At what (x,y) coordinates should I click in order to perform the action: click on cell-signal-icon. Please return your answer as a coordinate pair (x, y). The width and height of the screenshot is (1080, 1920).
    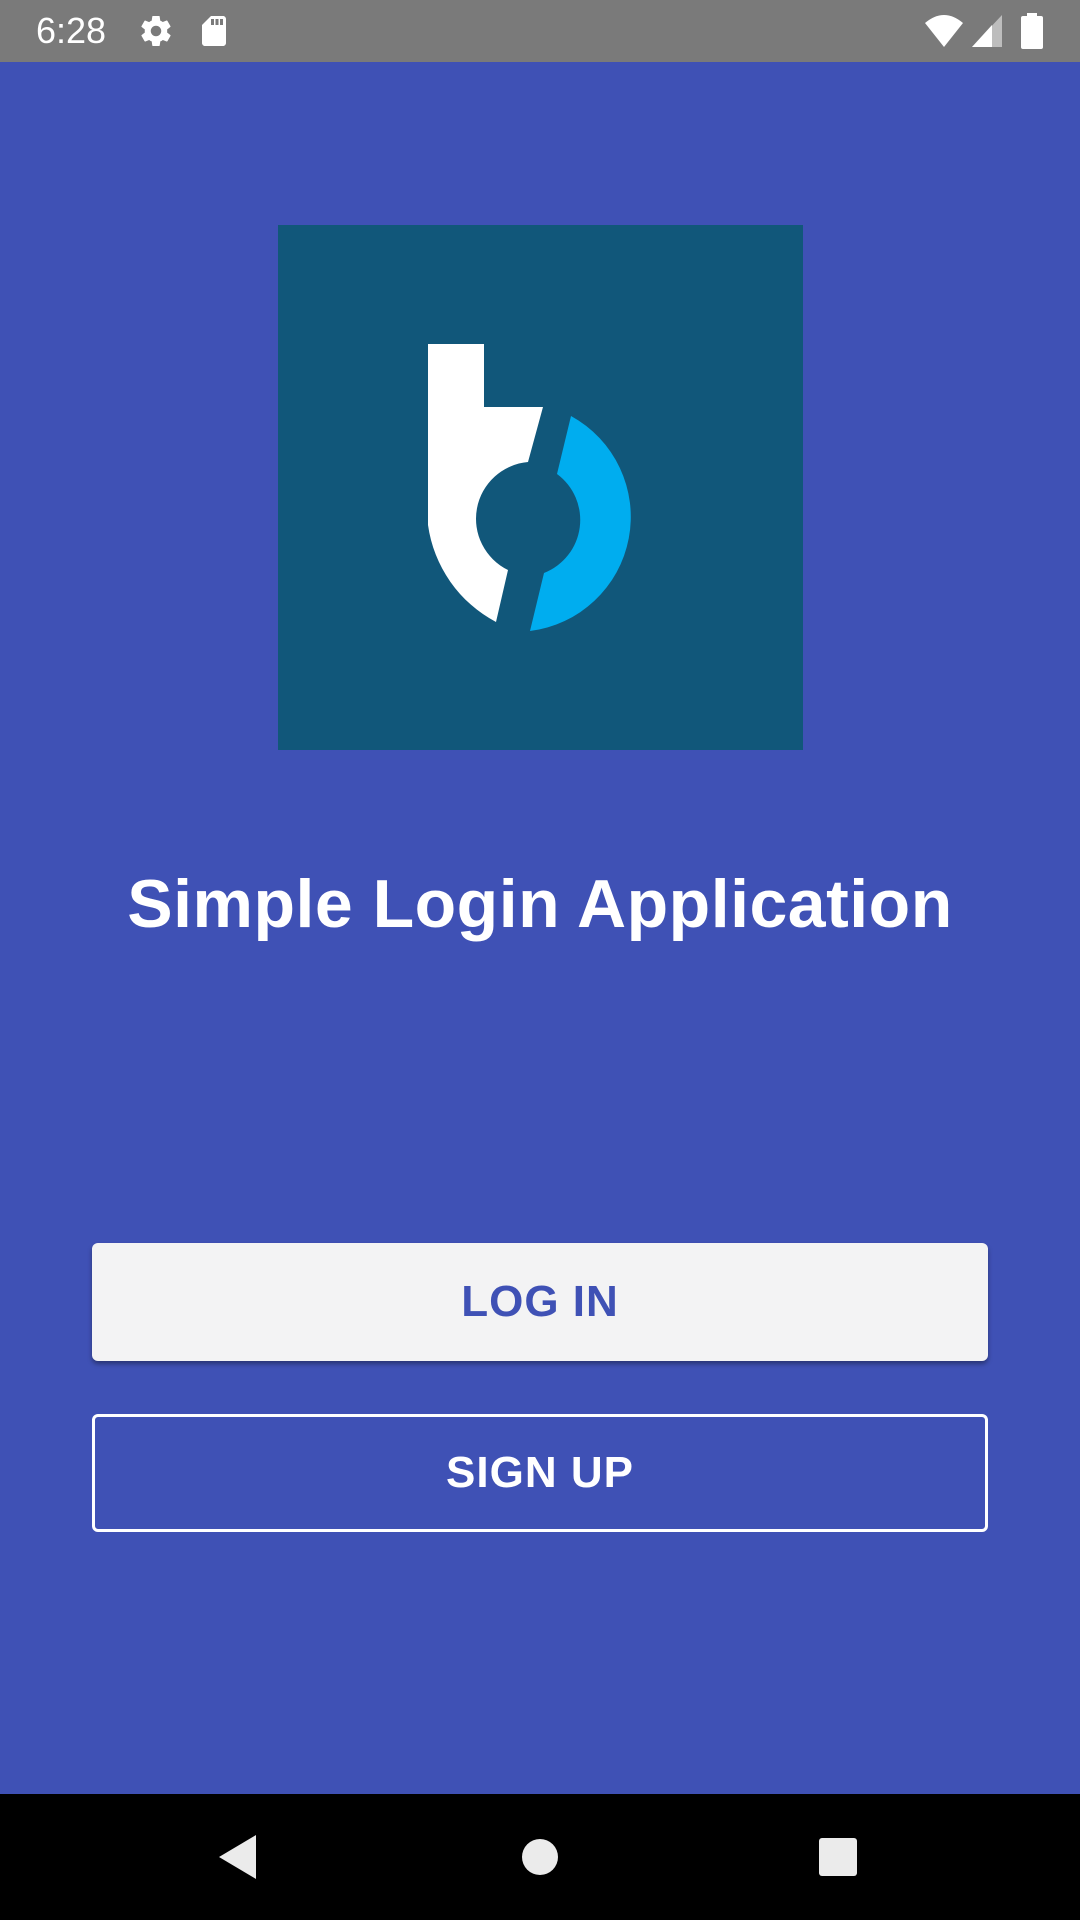
    Looking at the image, I should click on (988, 31).